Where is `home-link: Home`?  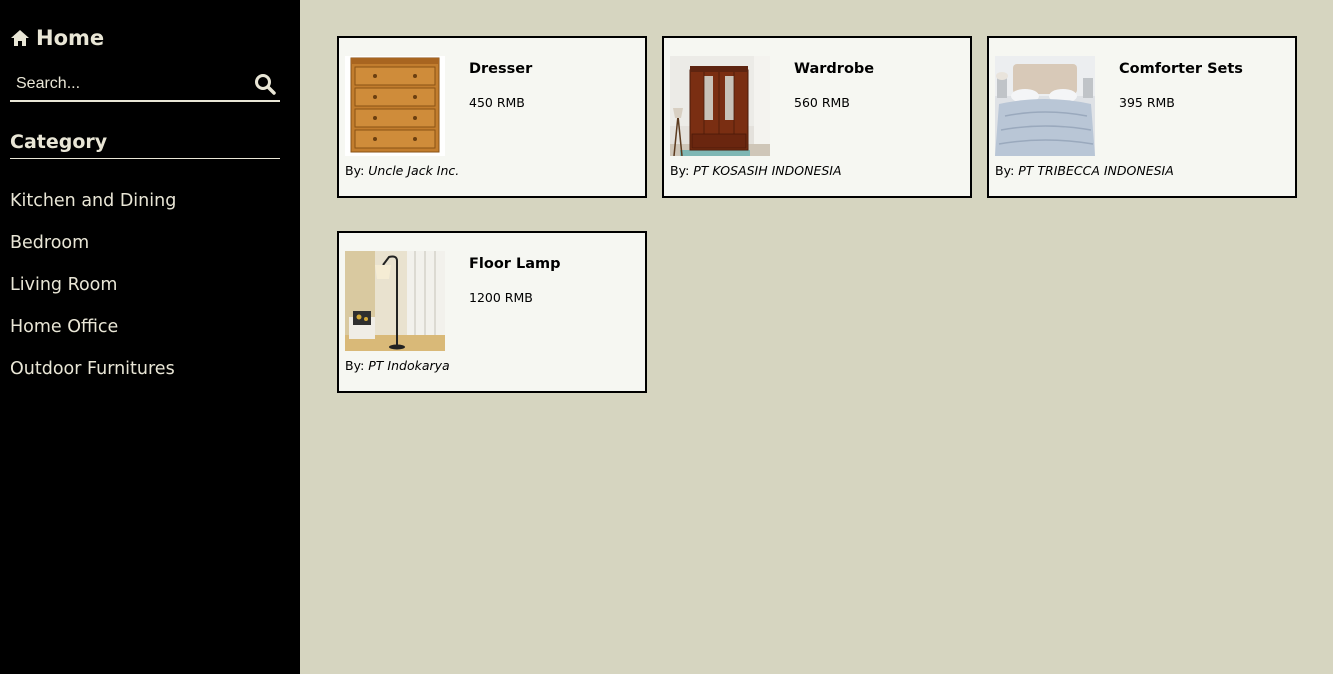 home-link: Home is located at coordinates (57, 38).